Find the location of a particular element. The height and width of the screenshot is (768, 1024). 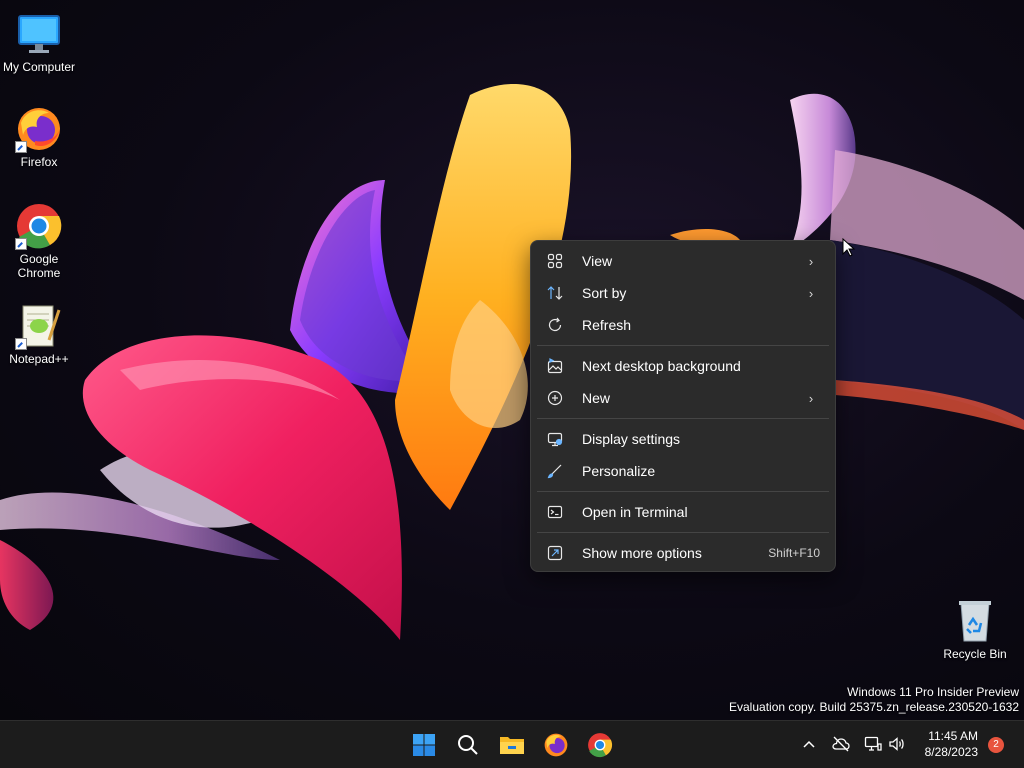

file-explorer-button is located at coordinates (512, 745).